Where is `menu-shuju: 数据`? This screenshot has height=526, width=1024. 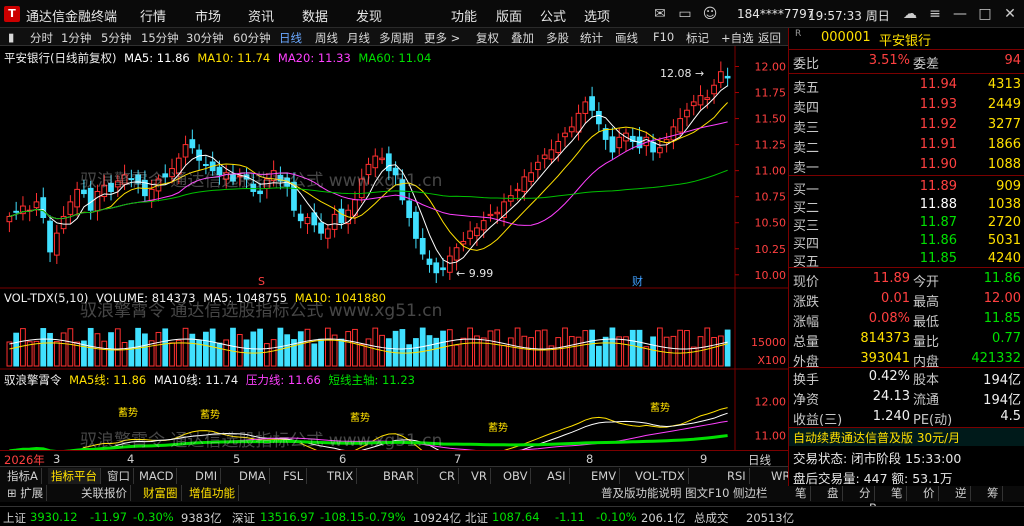 menu-shuju: 数据 is located at coordinates (315, 15).